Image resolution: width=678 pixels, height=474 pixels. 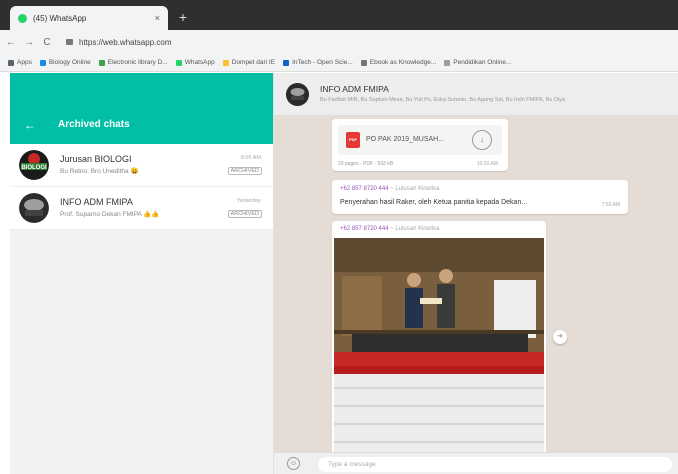 I want to click on pdf-file-icon: PDF, so click(x=353, y=140).